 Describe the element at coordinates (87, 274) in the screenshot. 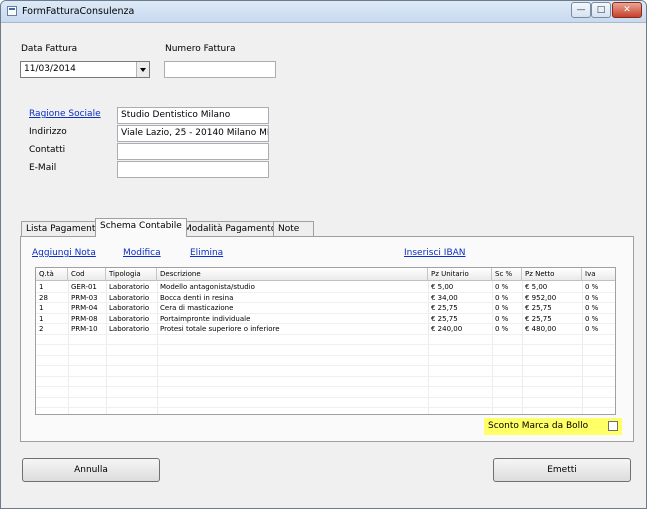

I see `column-header-cod: Cod` at that location.